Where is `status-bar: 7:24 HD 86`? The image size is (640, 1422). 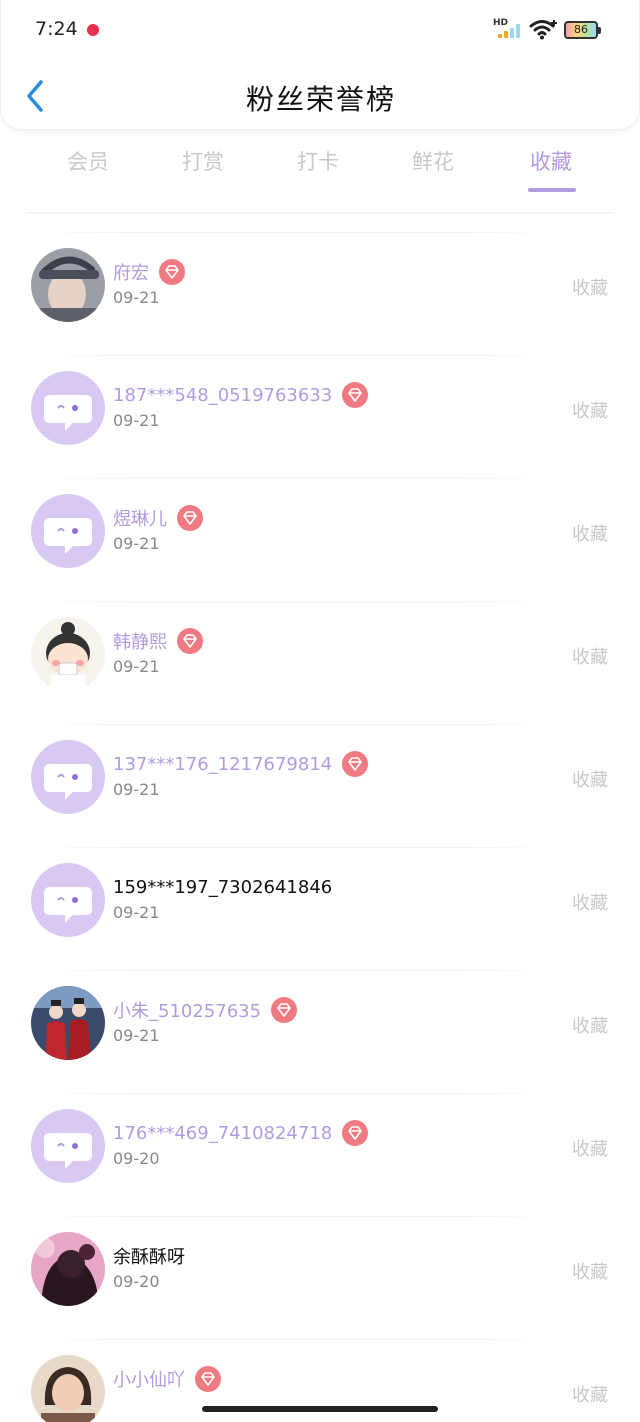
status-bar: 7:24 HD 86 is located at coordinates (320, 30).